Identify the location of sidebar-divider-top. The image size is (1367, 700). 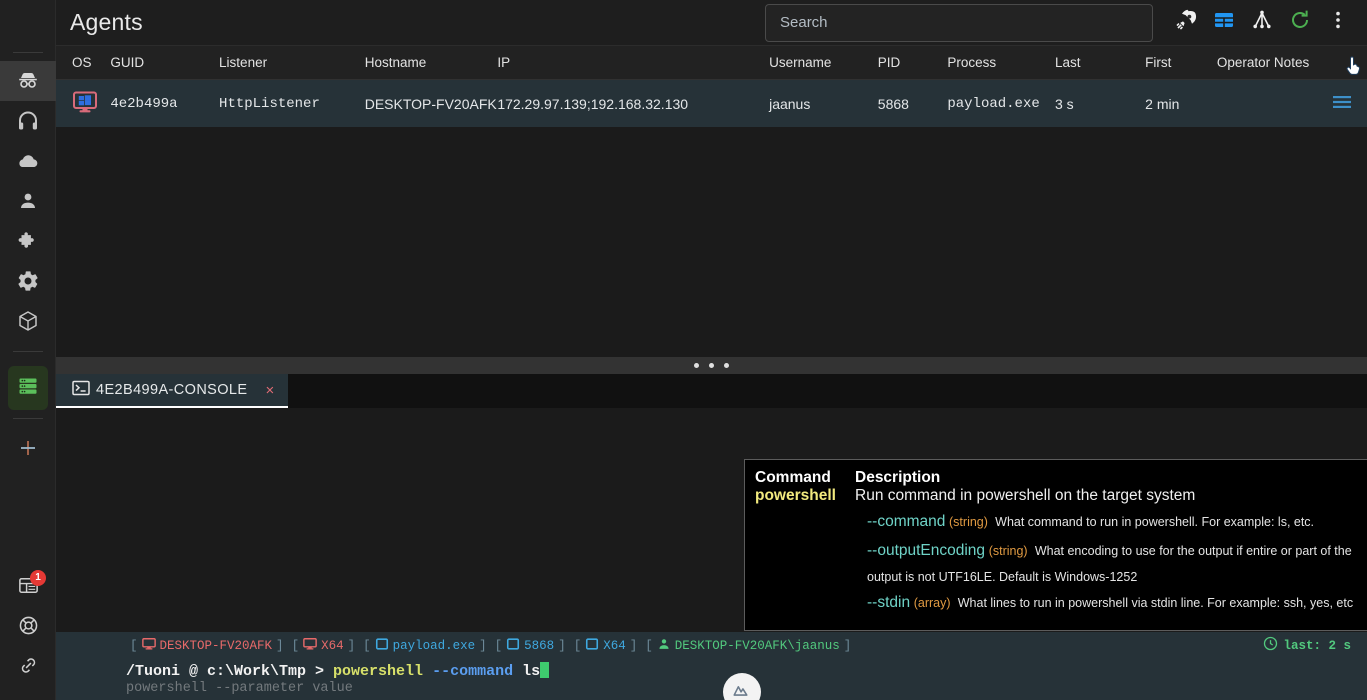
(27, 52).